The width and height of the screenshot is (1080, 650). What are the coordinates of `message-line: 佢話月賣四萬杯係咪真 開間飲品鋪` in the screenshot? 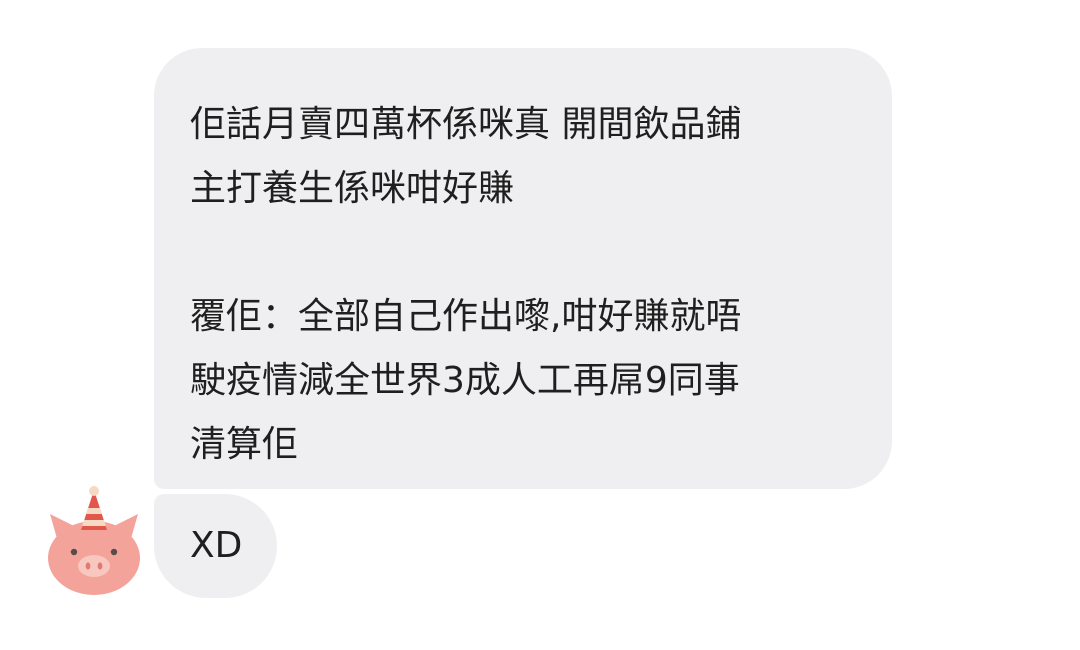 It's located at (466, 124).